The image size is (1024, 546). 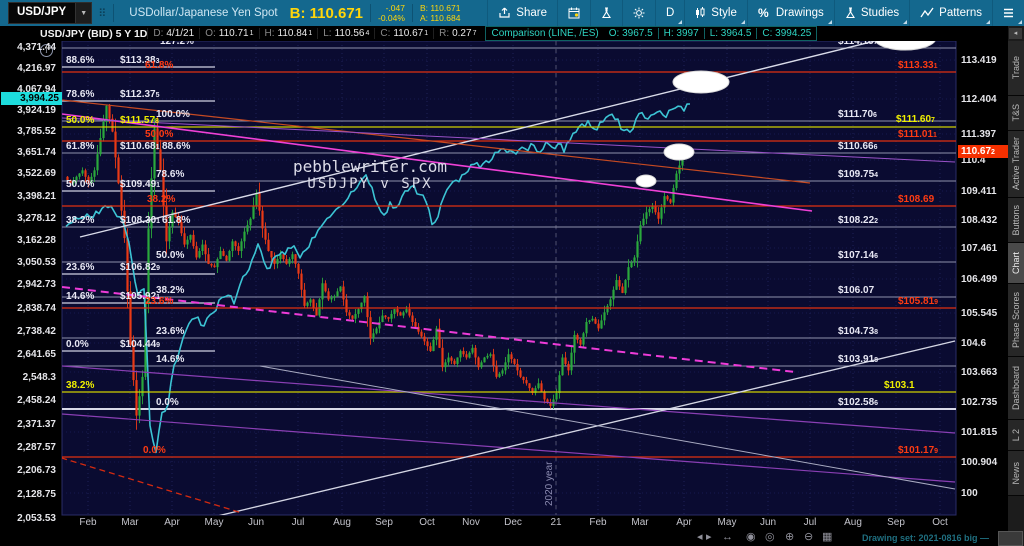 What do you see at coordinates (715, 13) in the screenshot?
I see `toolbar-button-style: Style` at bounding box center [715, 13].